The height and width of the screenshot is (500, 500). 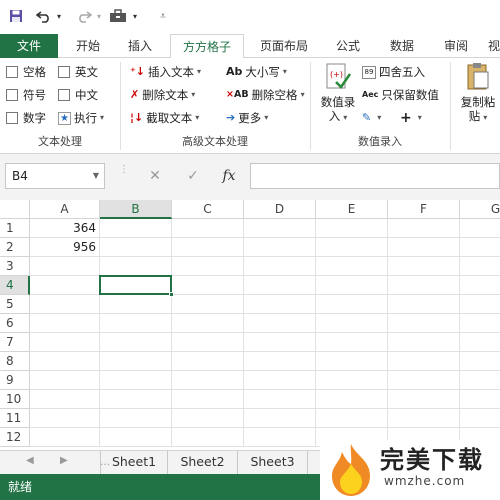 I want to click on cell-b2, so click(x=136, y=247).